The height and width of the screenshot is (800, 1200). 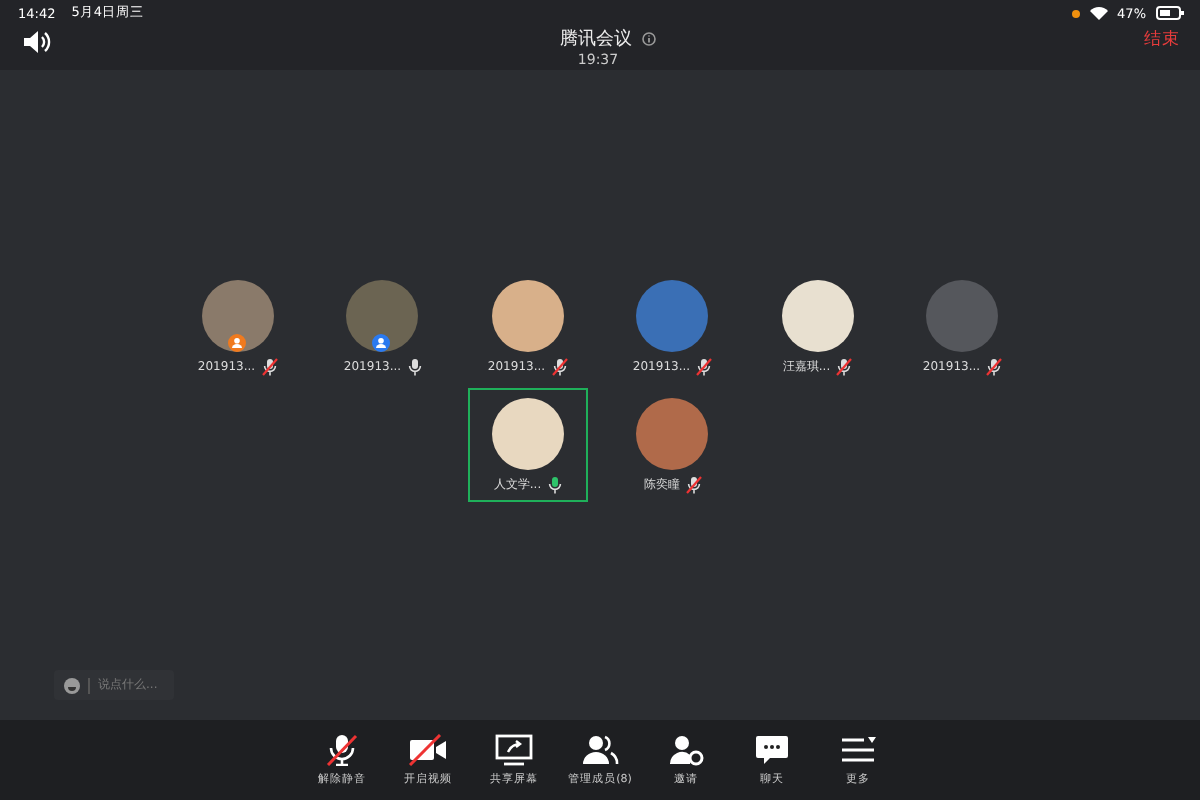 I want to click on more-icon, so click(x=858, y=750).